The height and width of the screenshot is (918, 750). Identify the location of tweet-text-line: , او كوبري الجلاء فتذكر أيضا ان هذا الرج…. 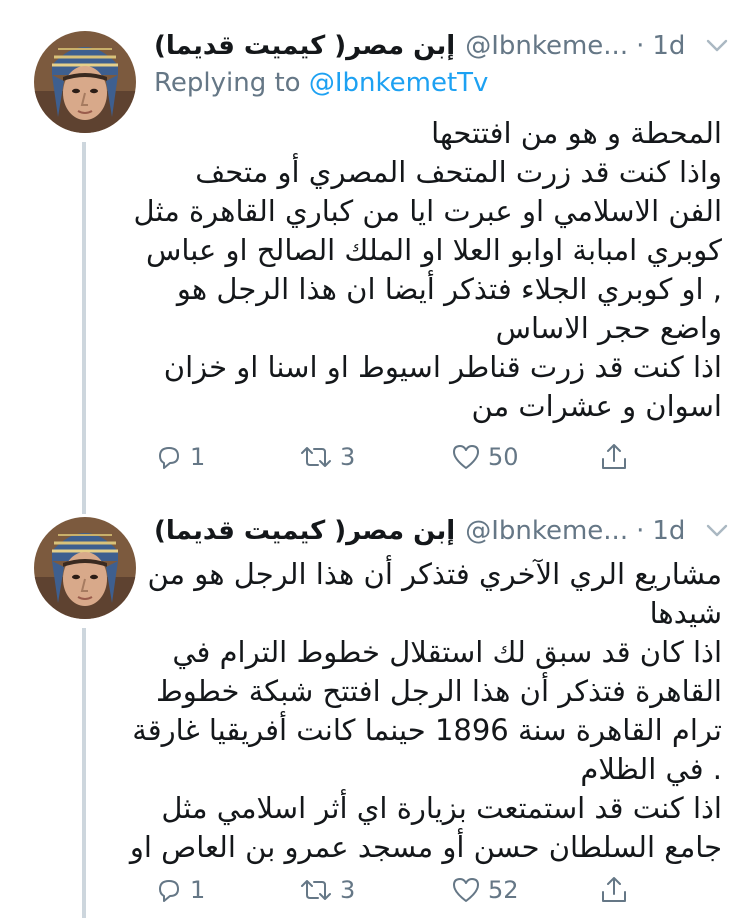
(449, 289).